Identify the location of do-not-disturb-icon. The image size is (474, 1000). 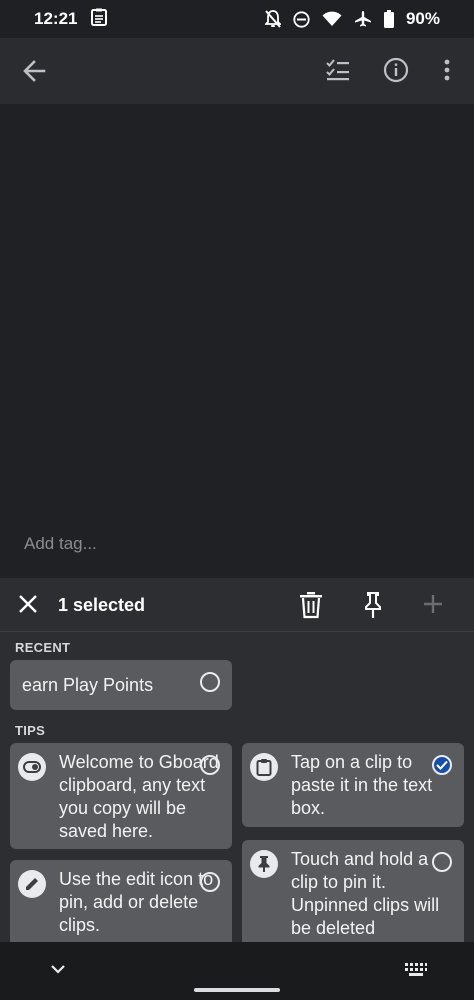
(301, 19).